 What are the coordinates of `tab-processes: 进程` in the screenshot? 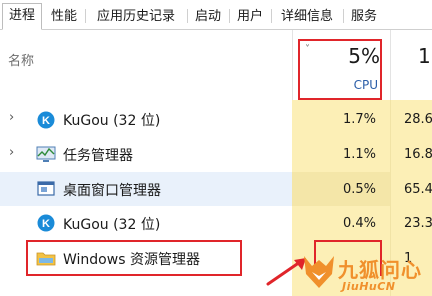 It's located at (22, 16).